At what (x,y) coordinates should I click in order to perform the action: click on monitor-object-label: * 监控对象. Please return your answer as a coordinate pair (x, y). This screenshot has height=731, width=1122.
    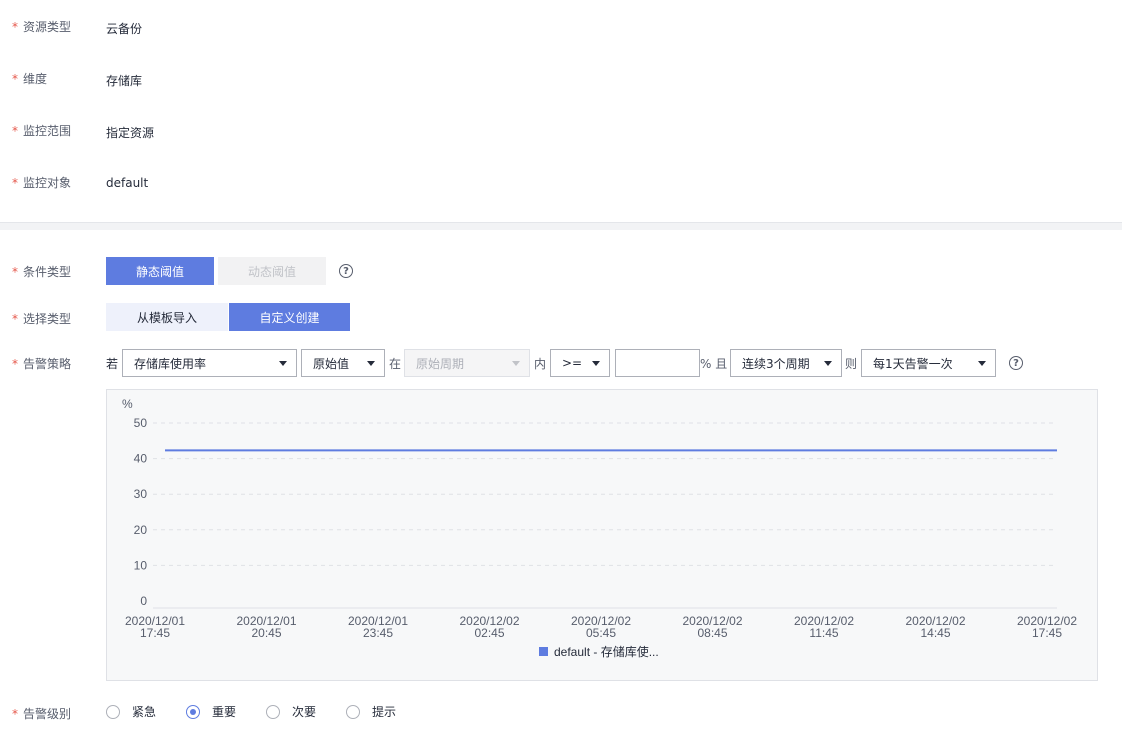
    Looking at the image, I should click on (41, 182).